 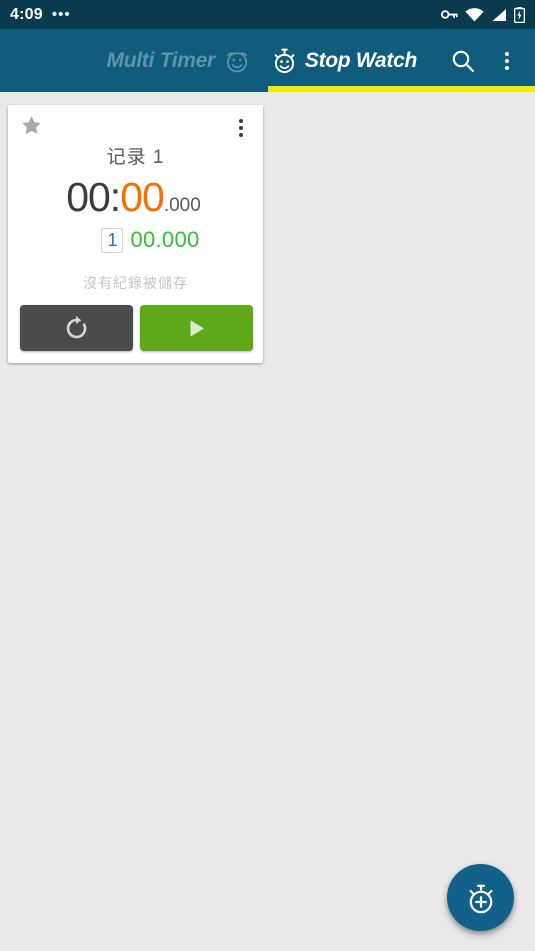 I want to click on start-button, so click(x=196, y=328).